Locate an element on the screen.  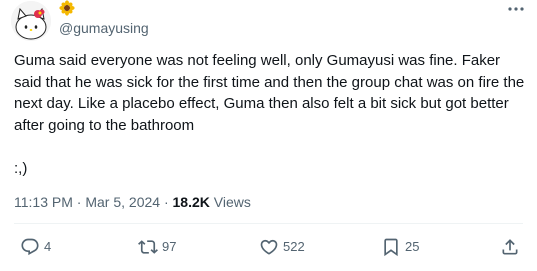
tweet-date: Mar 5, 2024 is located at coordinates (122, 202).